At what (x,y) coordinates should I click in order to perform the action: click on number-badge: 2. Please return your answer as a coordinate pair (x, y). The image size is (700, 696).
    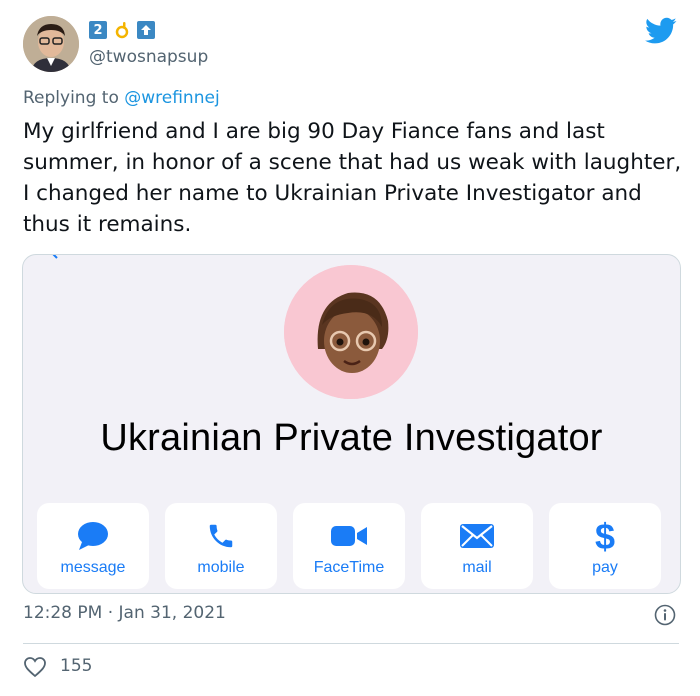
    Looking at the image, I should click on (98, 30).